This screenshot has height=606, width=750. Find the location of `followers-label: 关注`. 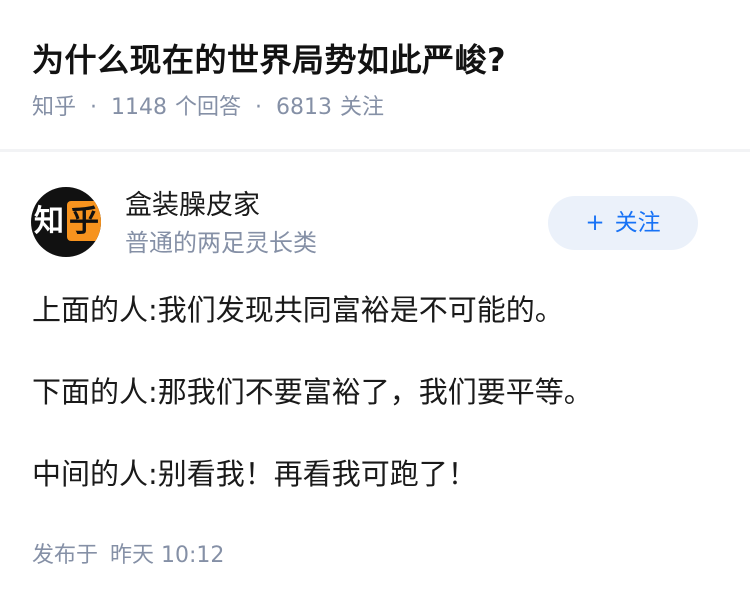

followers-label: 关注 is located at coordinates (362, 107).